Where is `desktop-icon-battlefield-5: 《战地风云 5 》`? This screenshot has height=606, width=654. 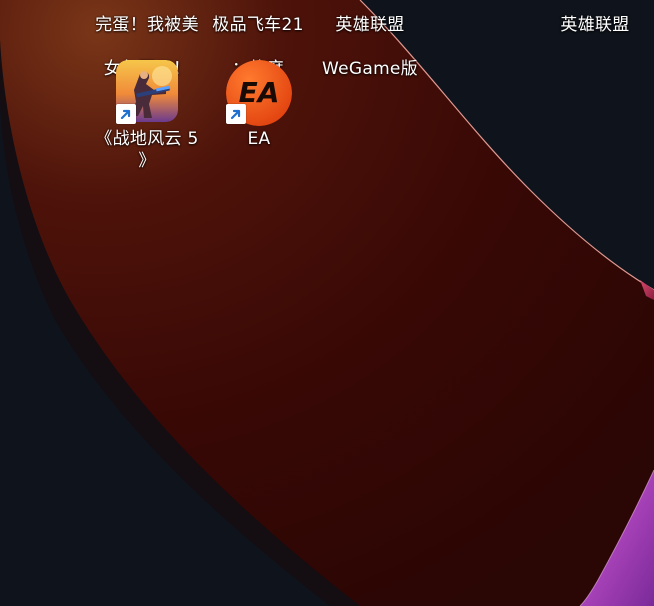
desktop-icon-battlefield-5: 《战地风云 5 》 is located at coordinates (147, 120).